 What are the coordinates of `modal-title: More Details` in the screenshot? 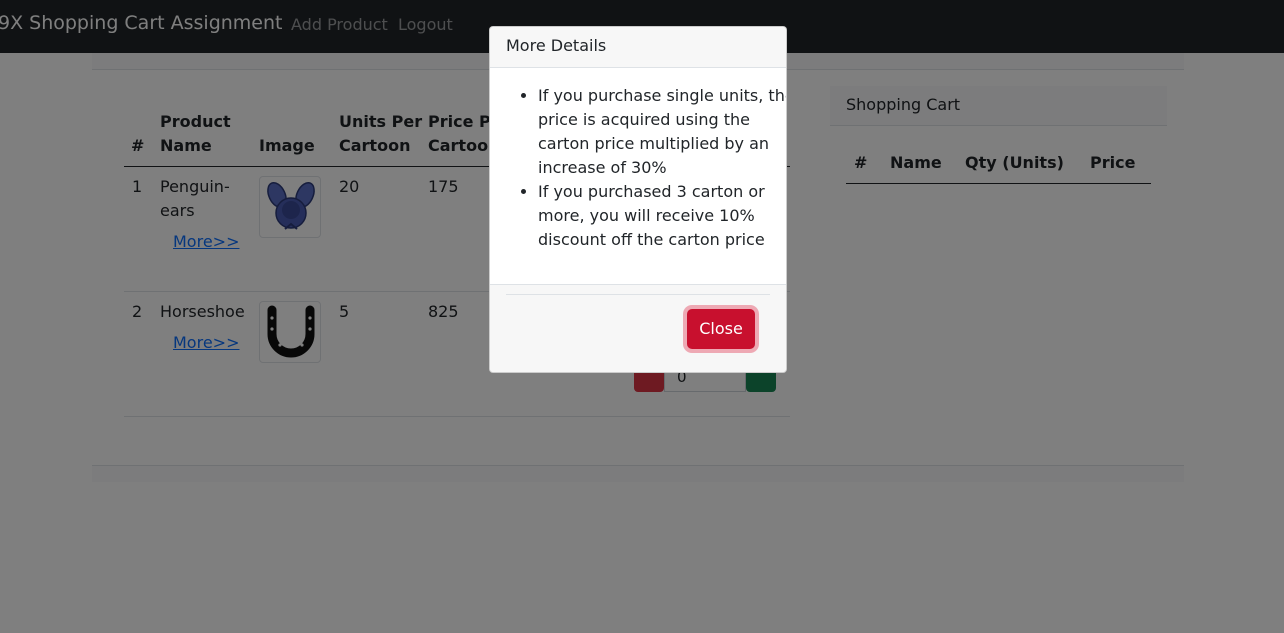 It's located at (556, 45).